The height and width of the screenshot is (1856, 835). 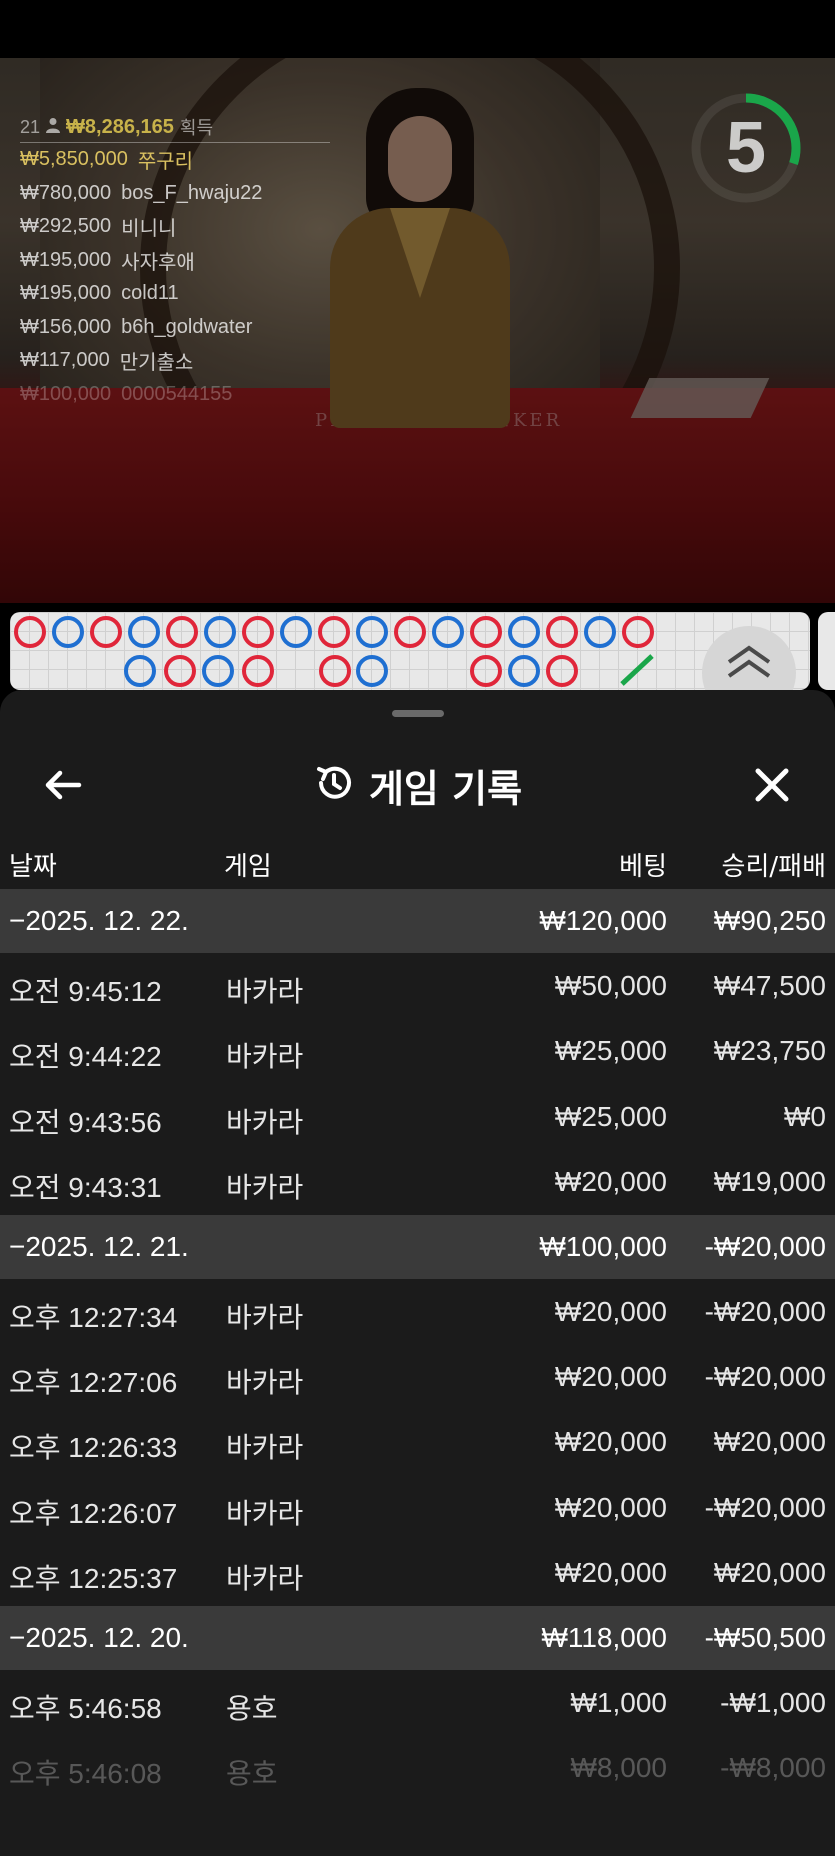 I want to click on history-row: 오후 12:27:06 바카라 ₩20,000 -₩20,000, so click(x=417, y=1376).